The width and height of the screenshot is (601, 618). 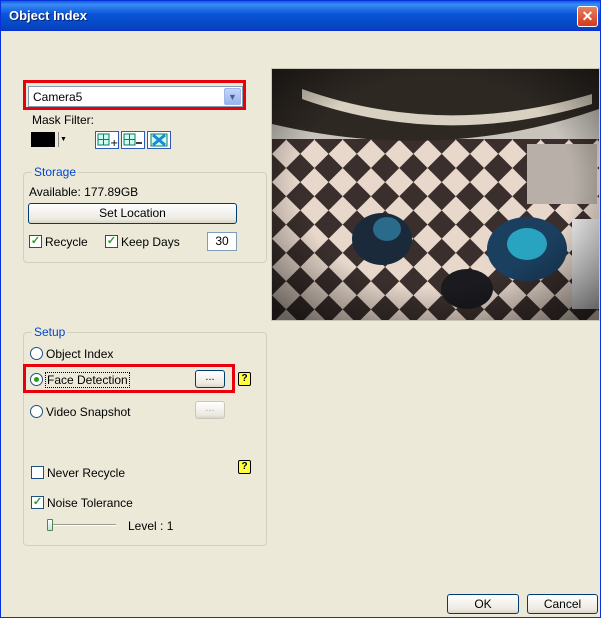 What do you see at coordinates (107, 140) in the screenshot?
I see `mask-add-icon: +` at bounding box center [107, 140].